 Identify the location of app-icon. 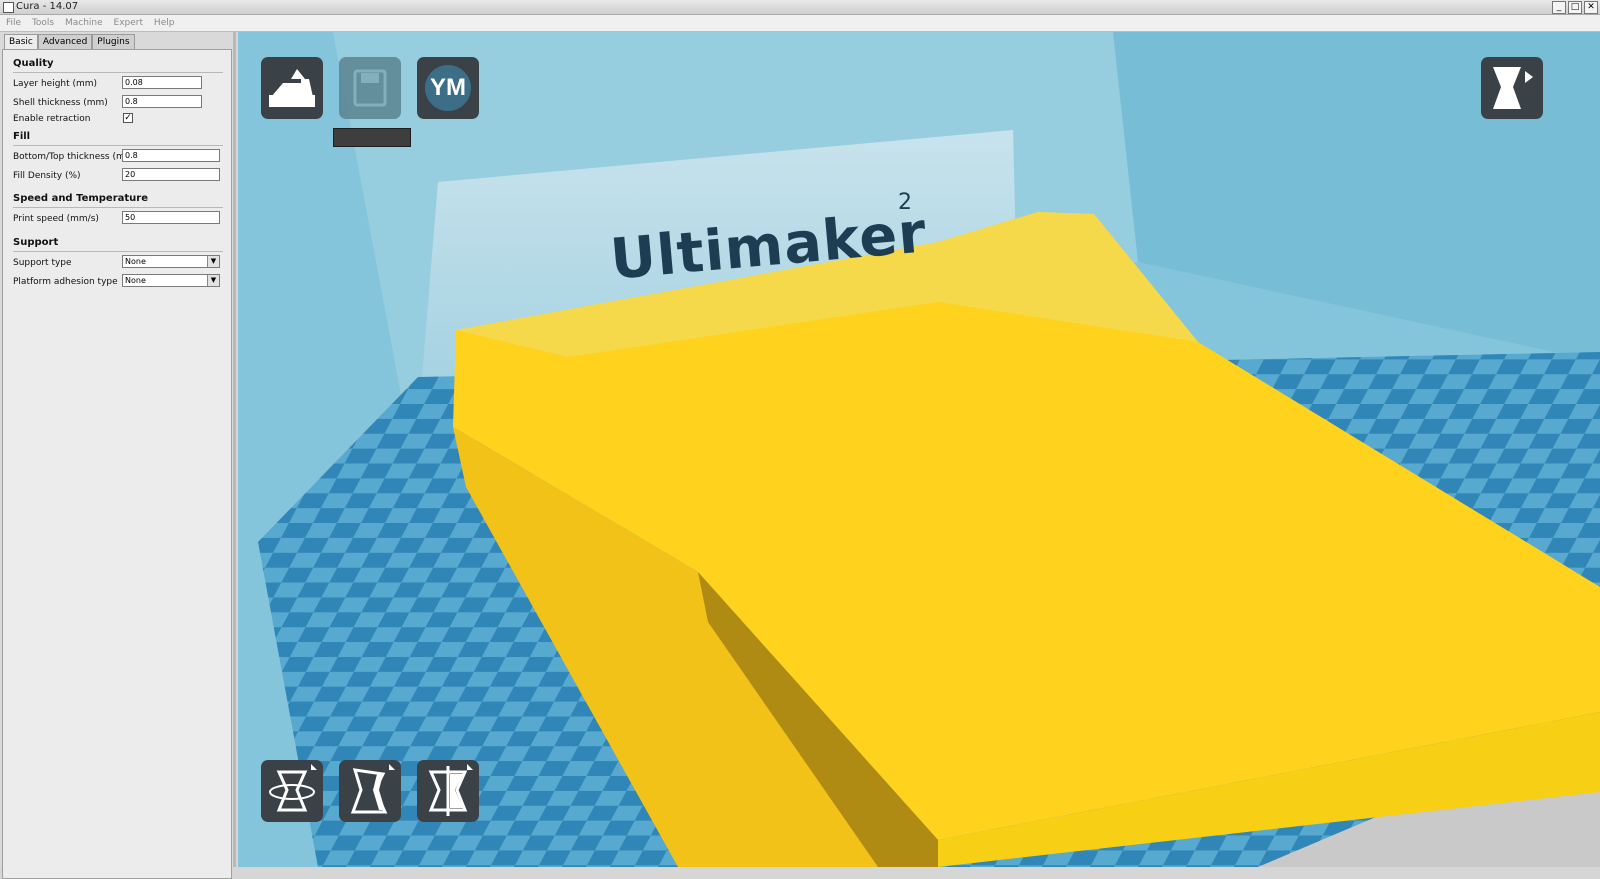
(8, 7).